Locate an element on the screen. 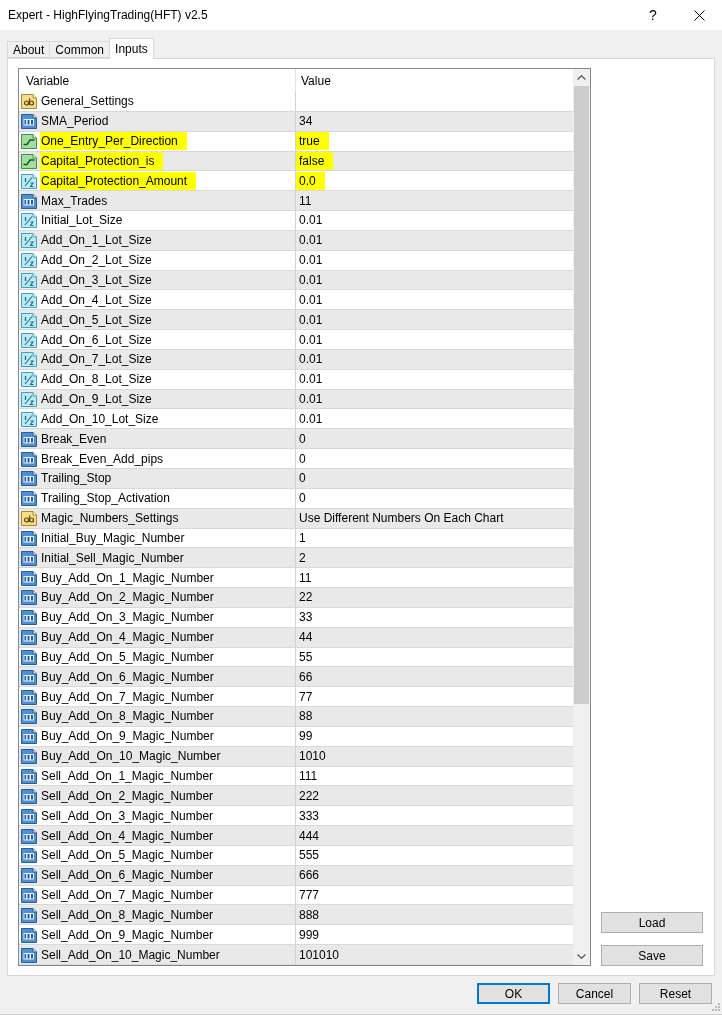 The image size is (722, 1015). variable-value: 99 is located at coordinates (306, 736).